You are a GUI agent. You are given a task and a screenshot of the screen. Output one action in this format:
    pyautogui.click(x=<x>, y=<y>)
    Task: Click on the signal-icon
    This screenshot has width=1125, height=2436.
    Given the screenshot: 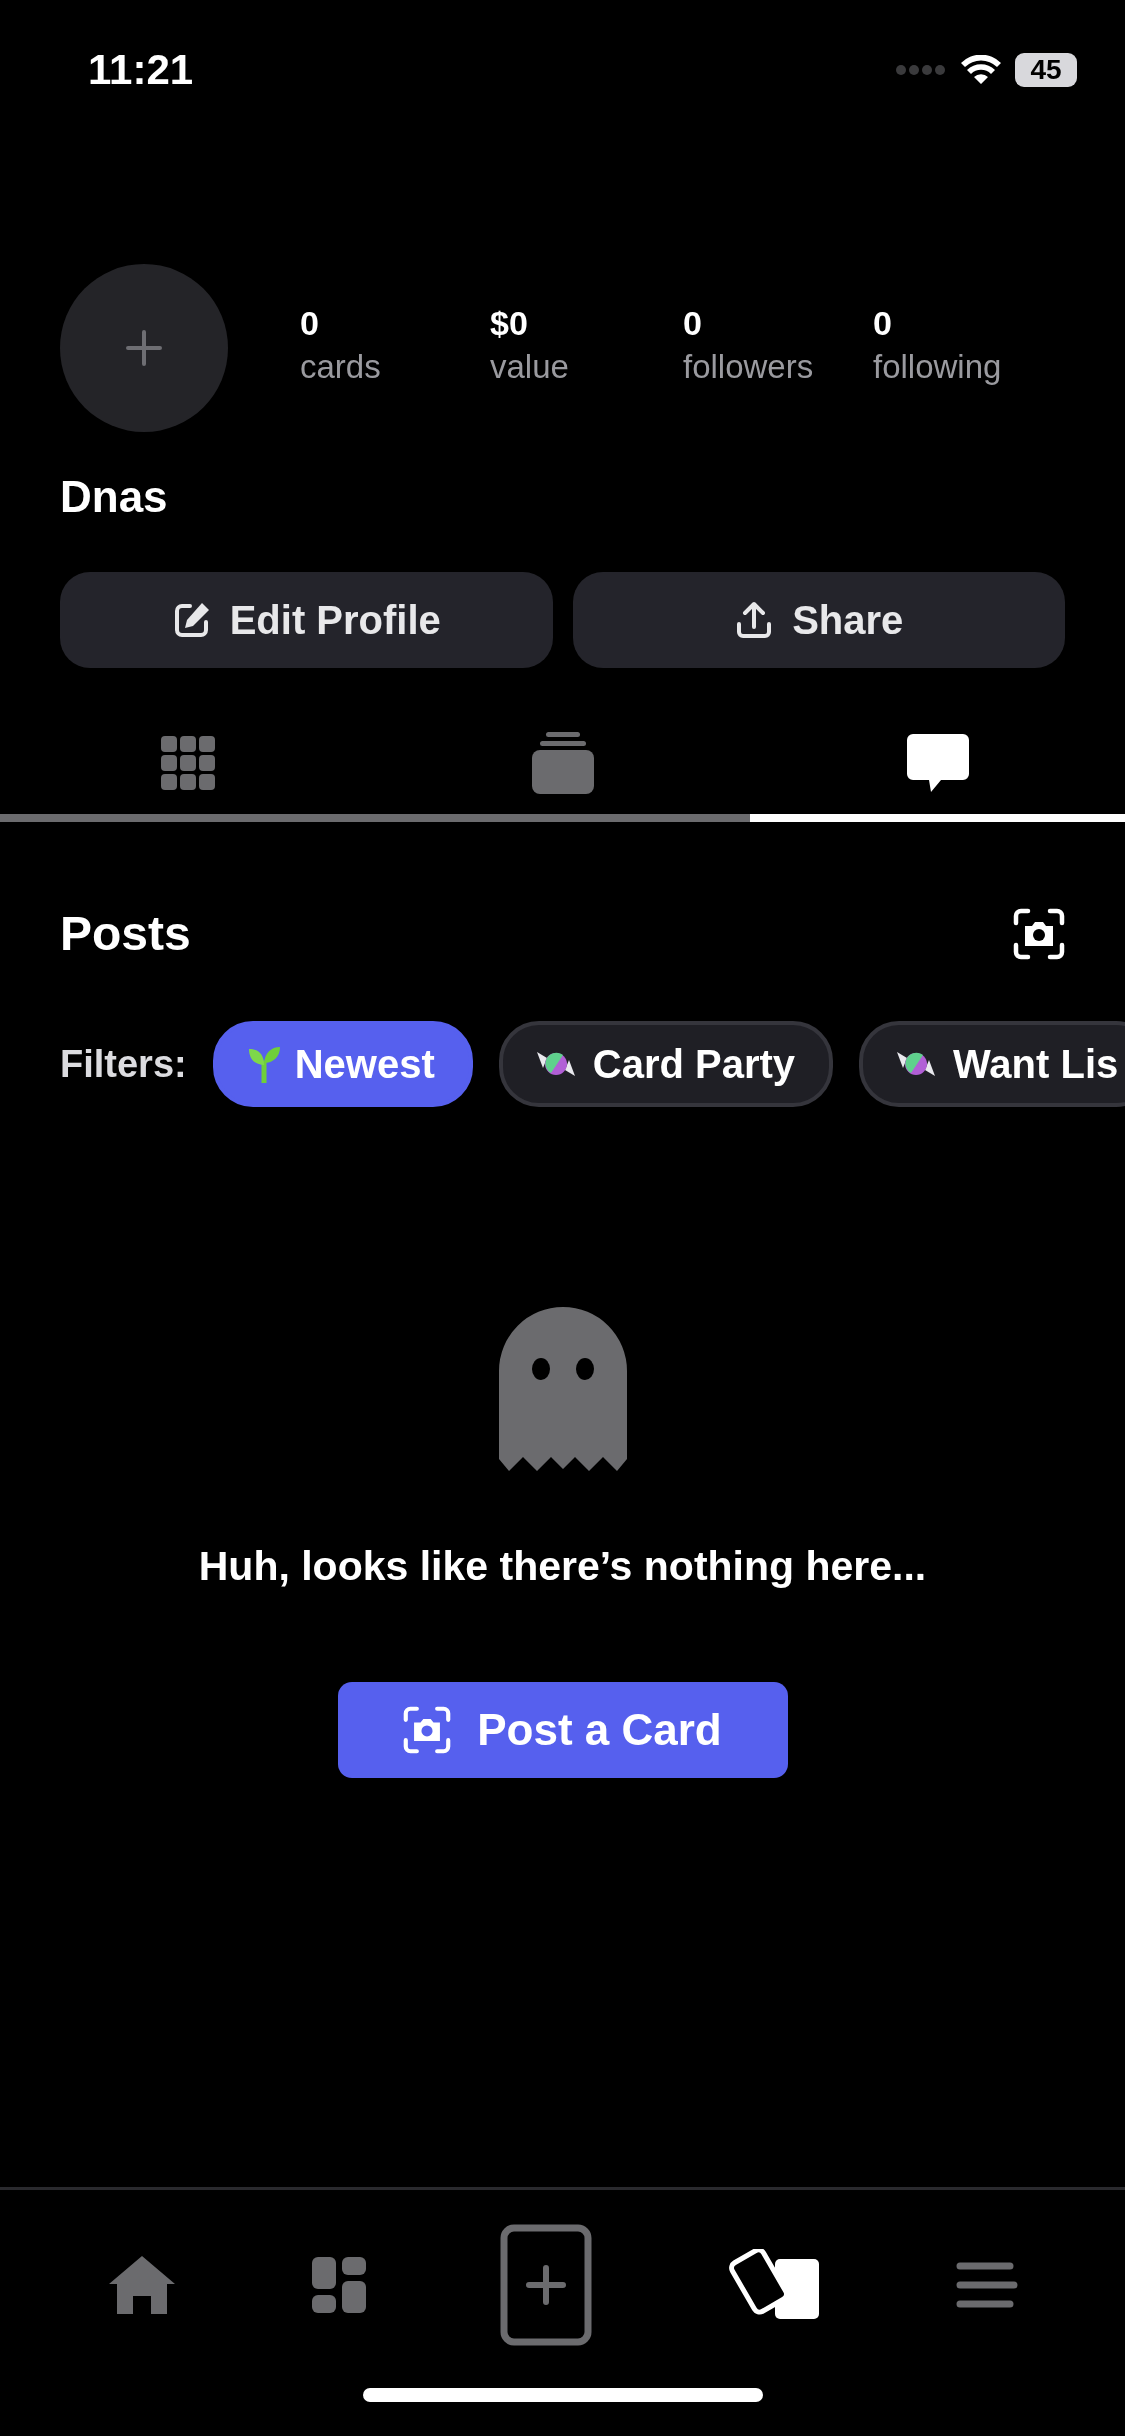 What is the action you would take?
    pyautogui.click(x=921, y=70)
    